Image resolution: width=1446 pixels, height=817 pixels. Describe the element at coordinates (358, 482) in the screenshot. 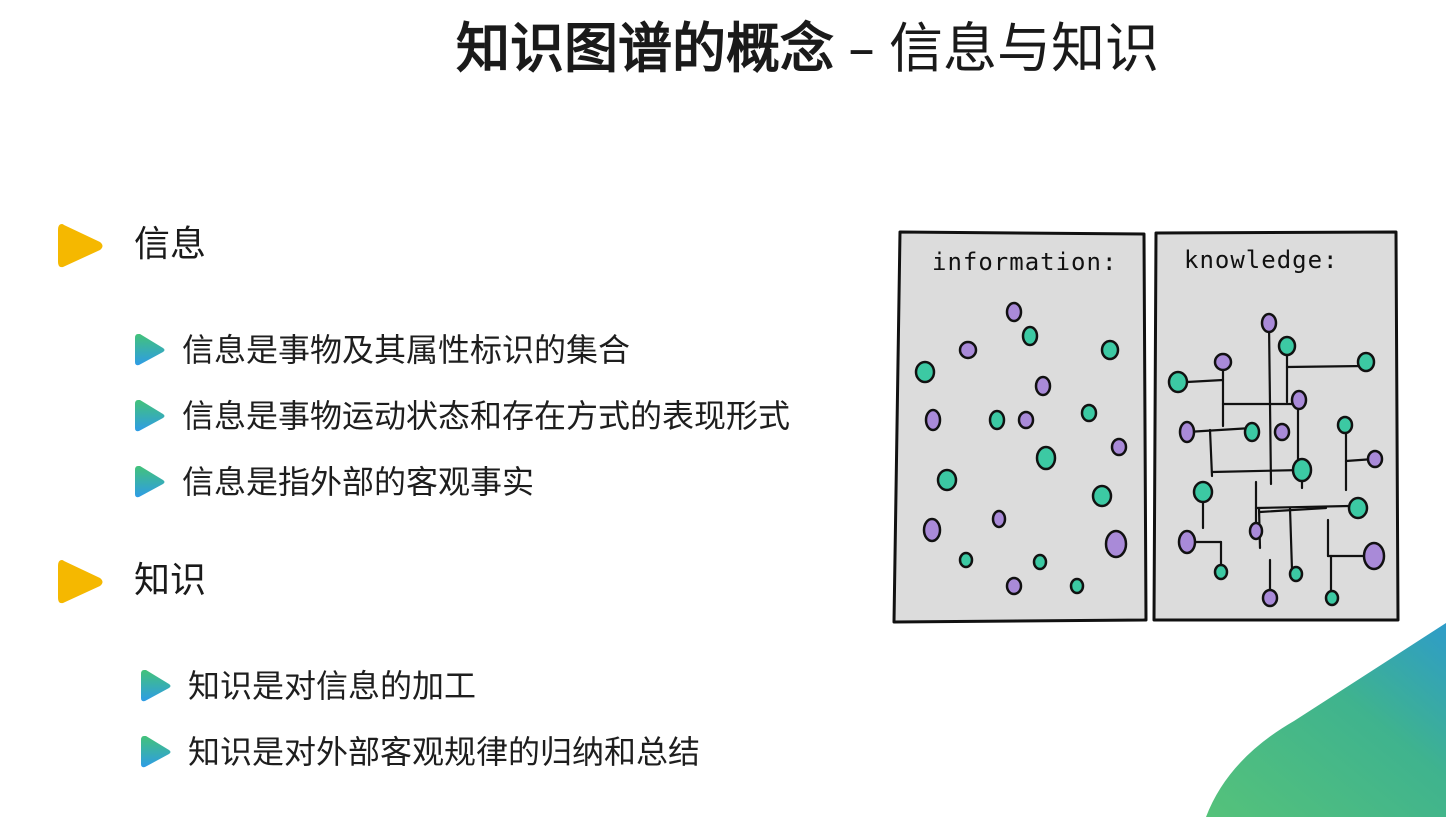

I see `bullet-text: 信息是指外部的客观事实` at that location.